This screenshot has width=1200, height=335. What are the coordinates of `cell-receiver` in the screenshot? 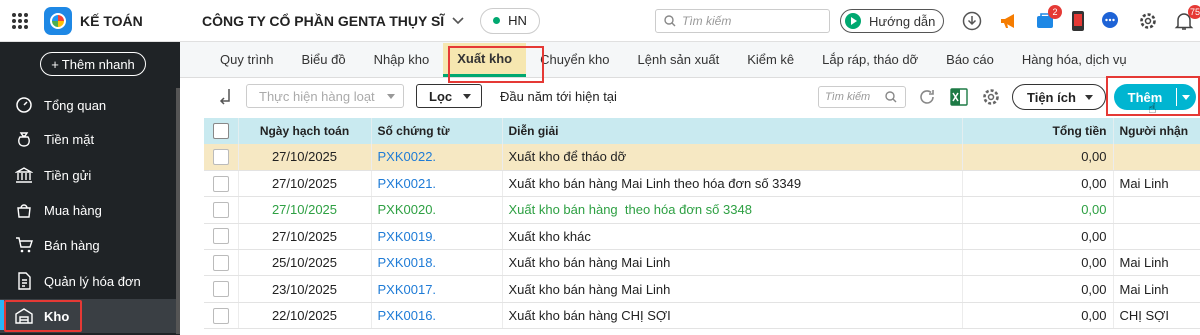 It's located at (1156, 157).